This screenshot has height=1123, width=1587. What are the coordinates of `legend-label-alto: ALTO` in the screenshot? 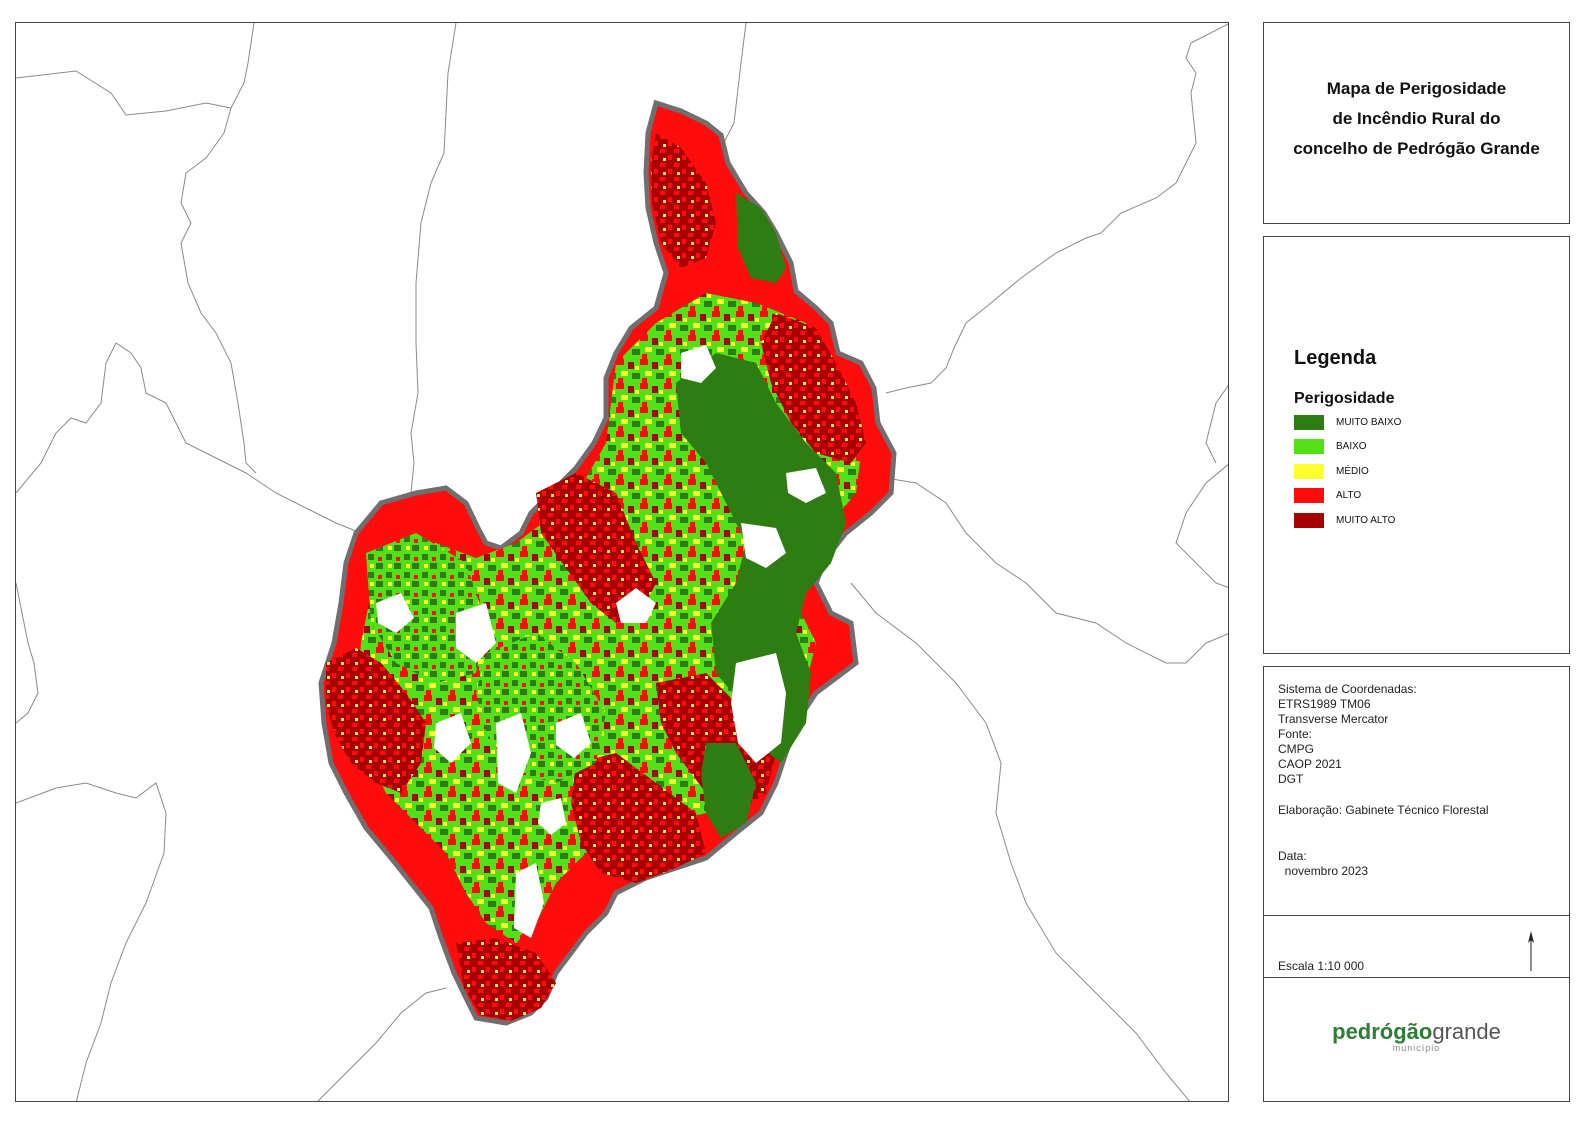 It's located at (1349, 495).